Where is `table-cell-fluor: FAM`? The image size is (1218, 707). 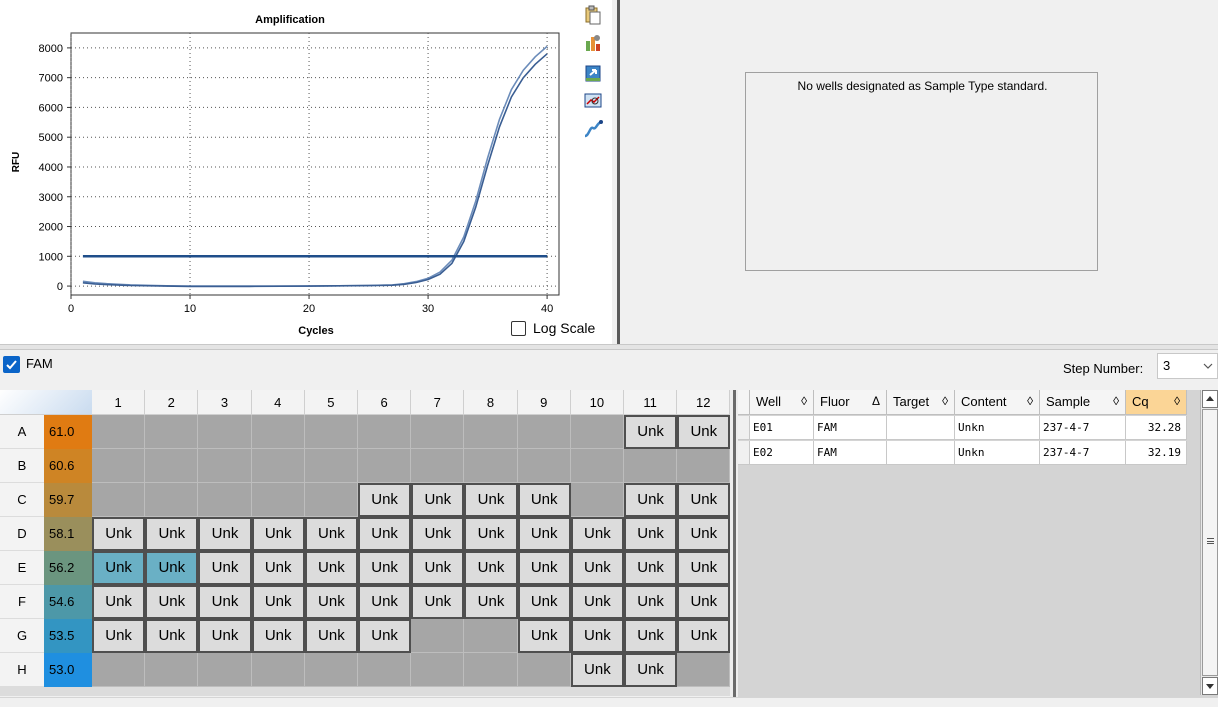 table-cell-fluor: FAM is located at coordinates (850, 453).